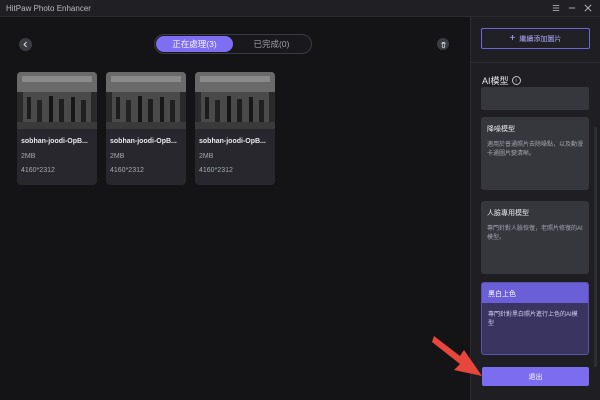 This screenshot has width=600, height=400. What do you see at coordinates (540, 39) in the screenshot?
I see `add-images-label: 繼續添加圖片` at bounding box center [540, 39].